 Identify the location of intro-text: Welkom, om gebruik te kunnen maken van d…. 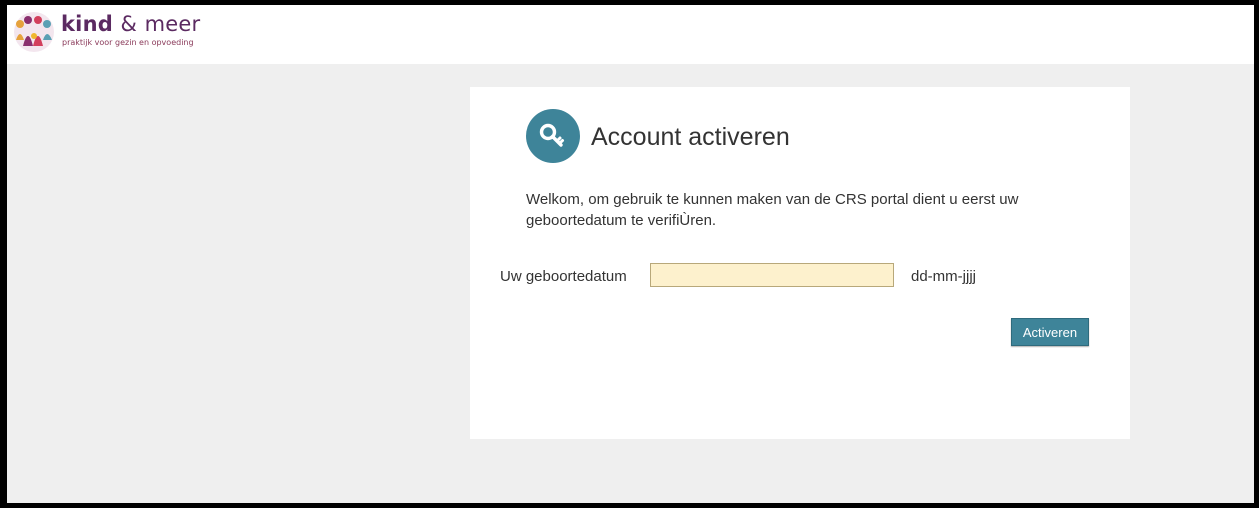
(772, 210).